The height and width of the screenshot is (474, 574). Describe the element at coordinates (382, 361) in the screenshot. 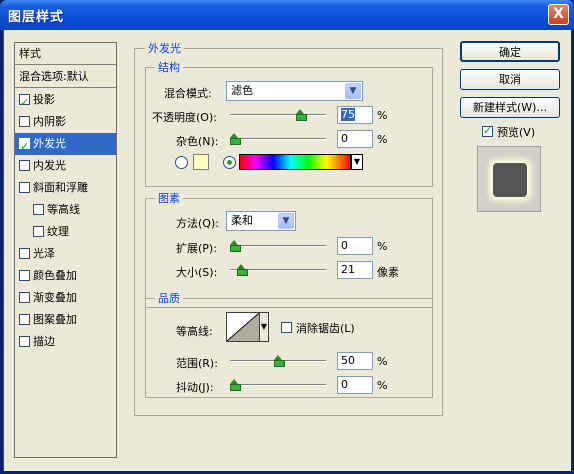

I see `range-unit: %` at that location.